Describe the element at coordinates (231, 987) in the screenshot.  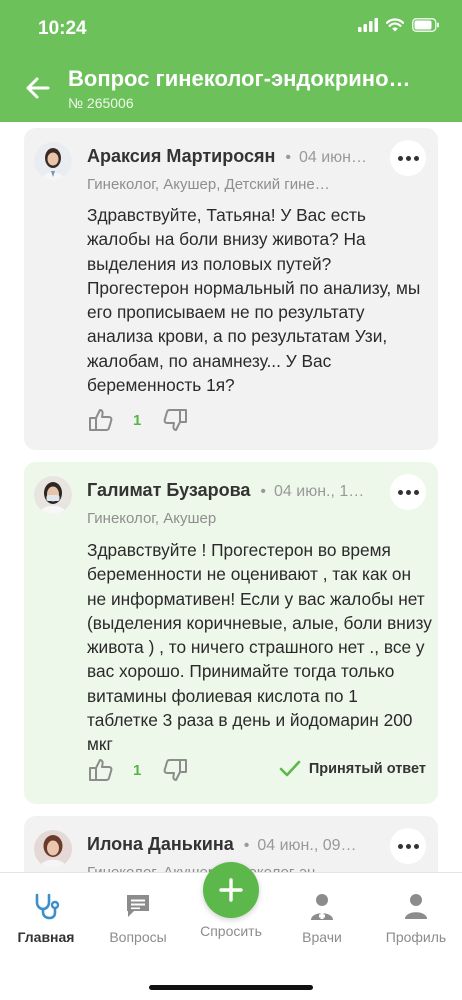
I see `home-indicator` at that location.